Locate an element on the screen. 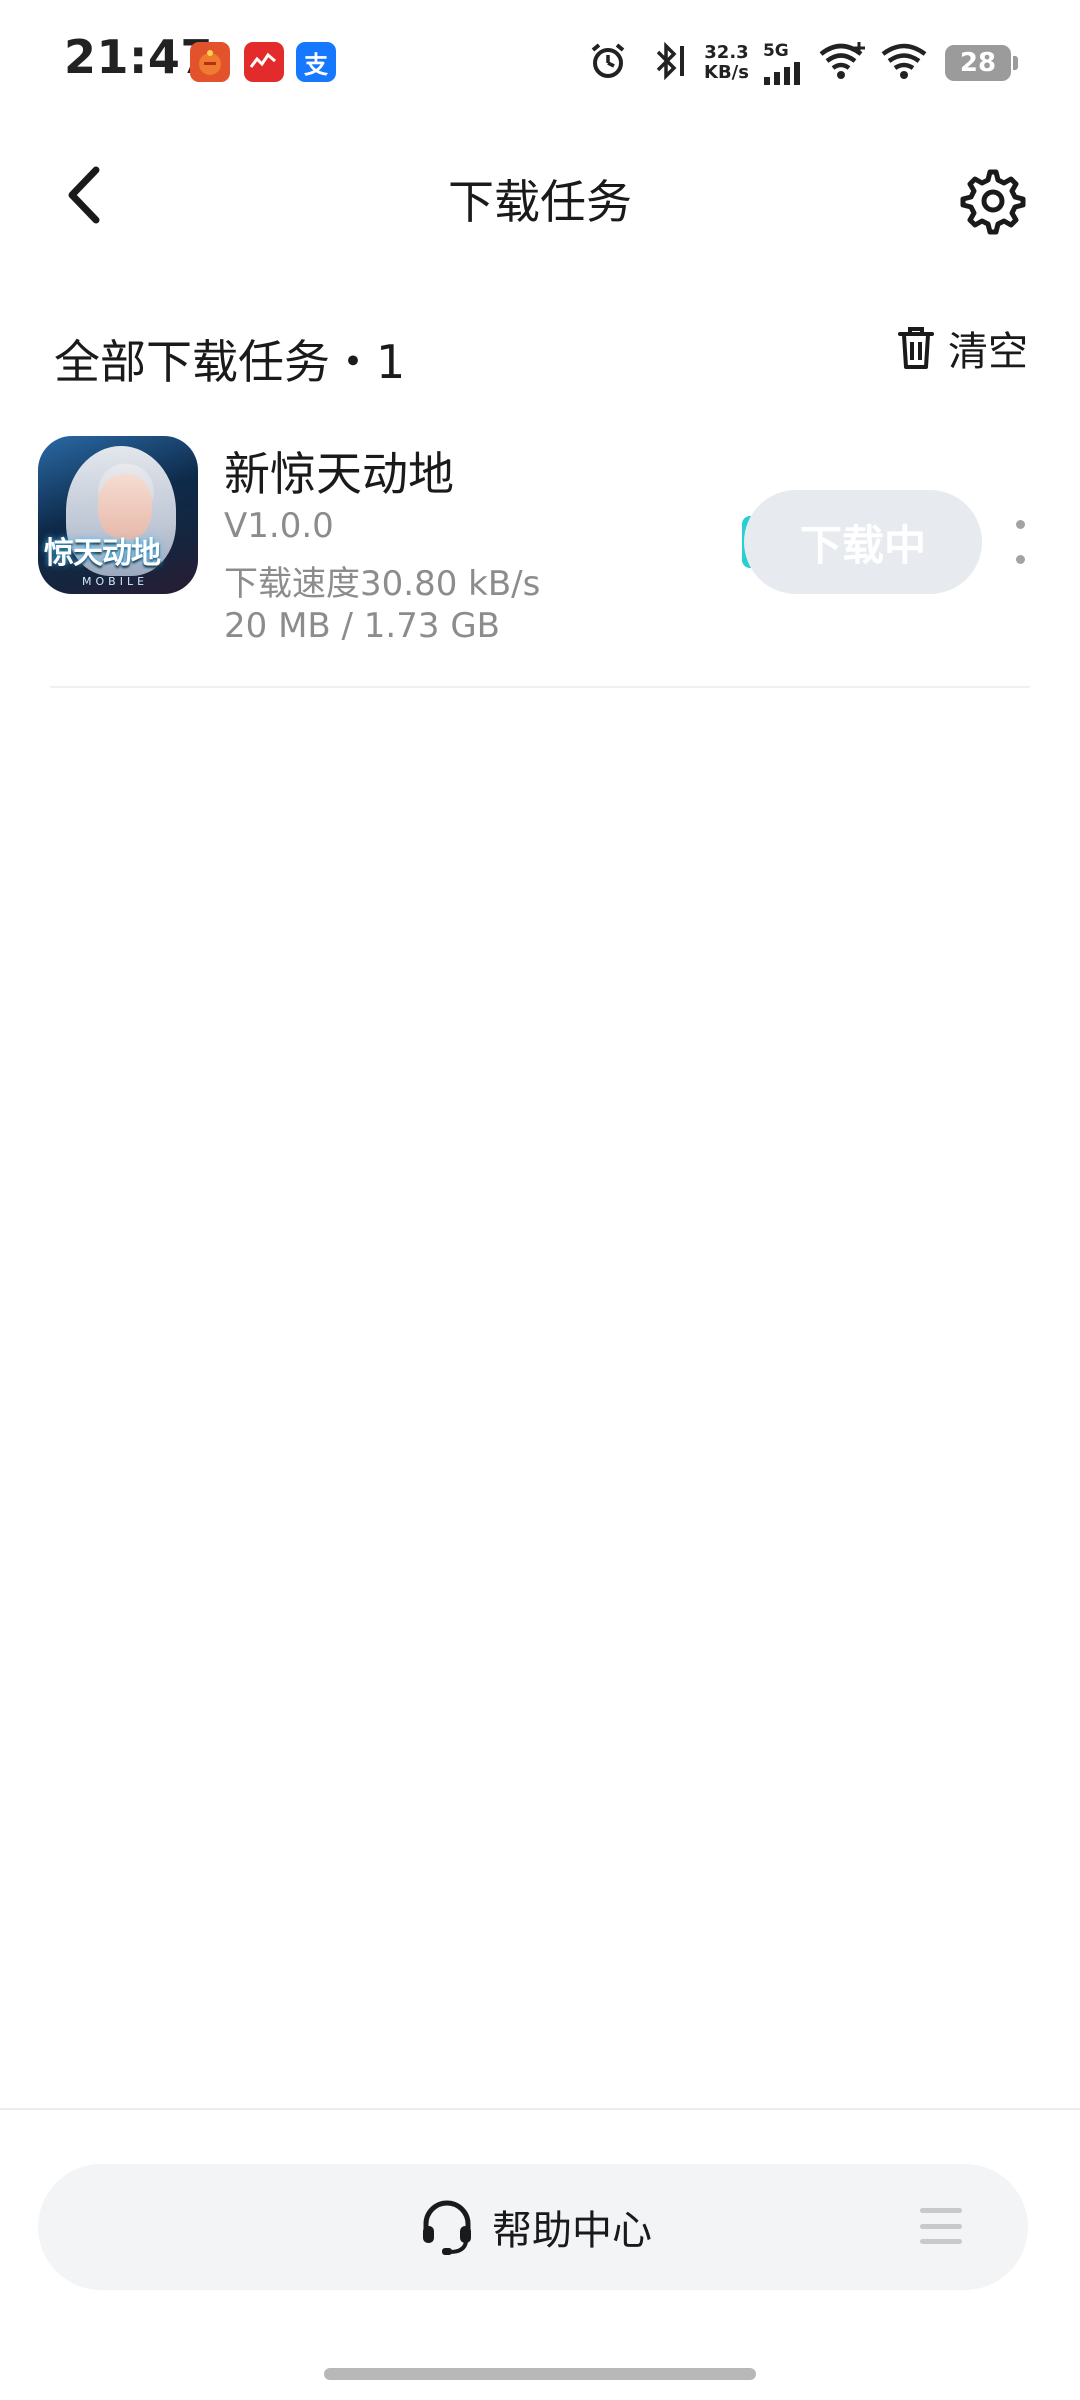 This screenshot has width=1080, height=2400. section-title: 全部下载任务・1 is located at coordinates (230, 362).